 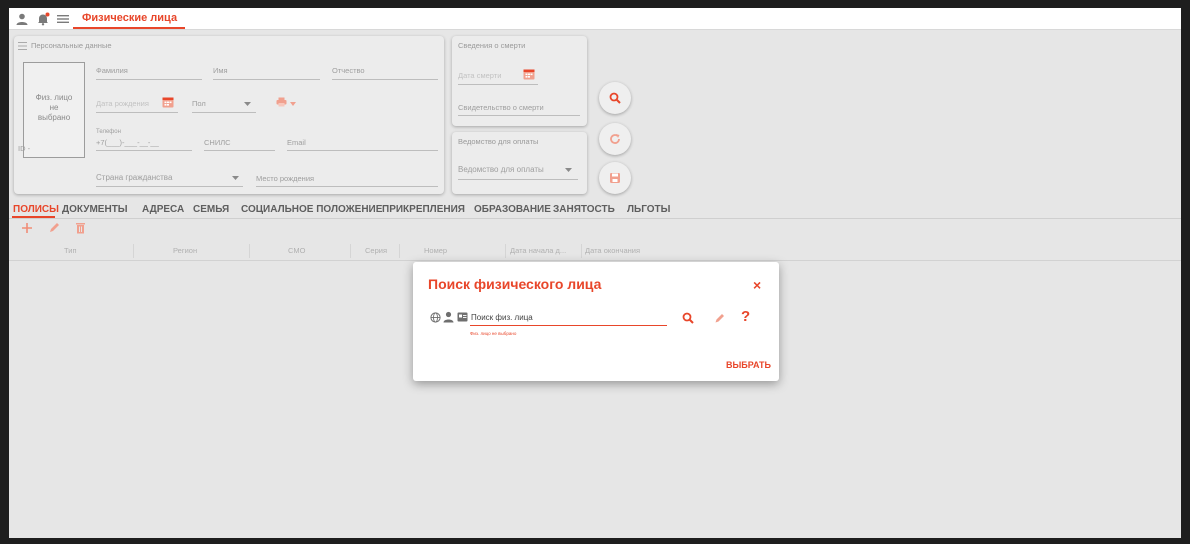 I want to click on refresh-icon, so click(x=615, y=139).